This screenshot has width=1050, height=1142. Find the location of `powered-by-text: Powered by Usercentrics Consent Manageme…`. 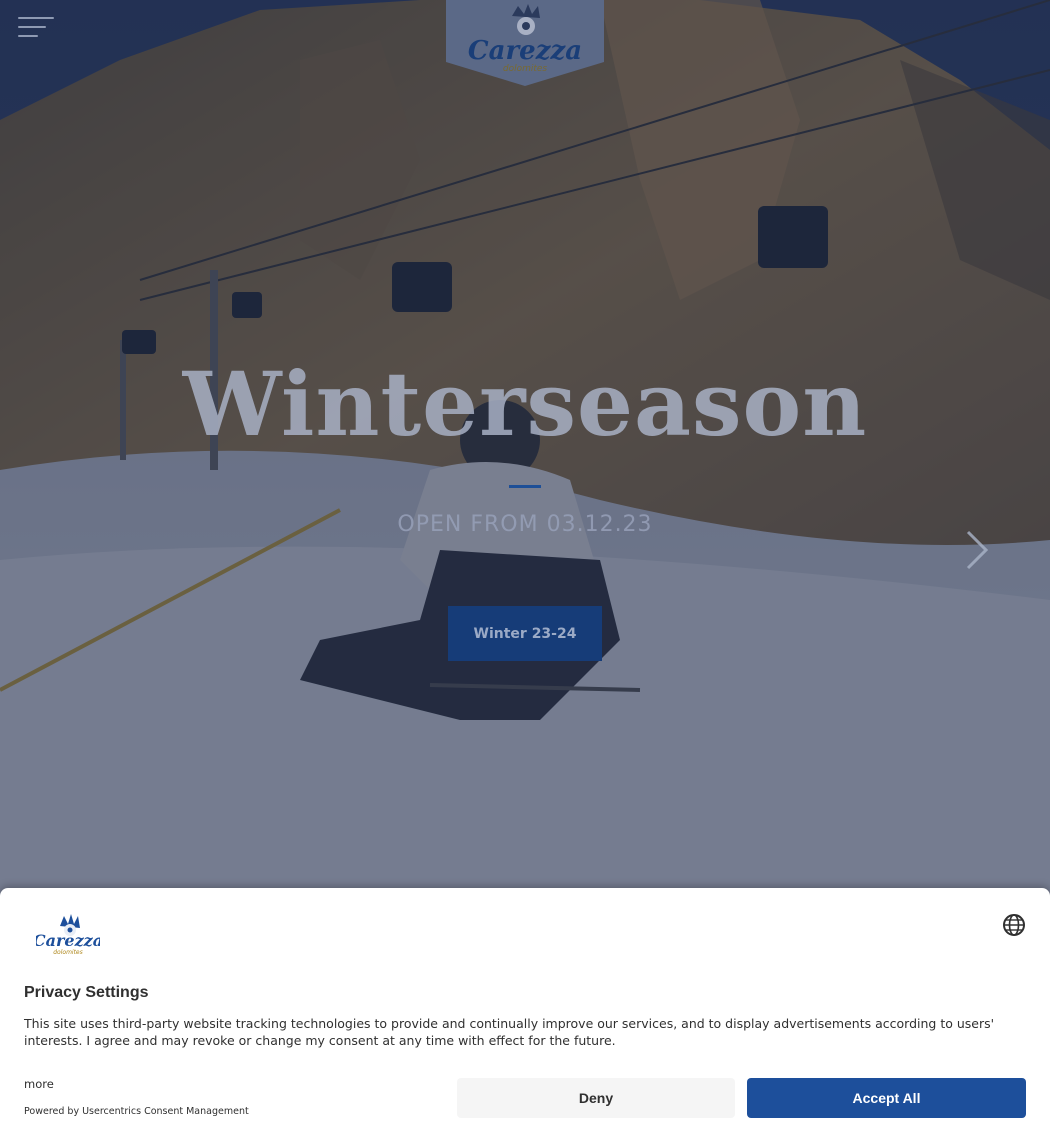

powered-by-text: Powered by Usercentrics Consent Manageme… is located at coordinates (136, 1111).